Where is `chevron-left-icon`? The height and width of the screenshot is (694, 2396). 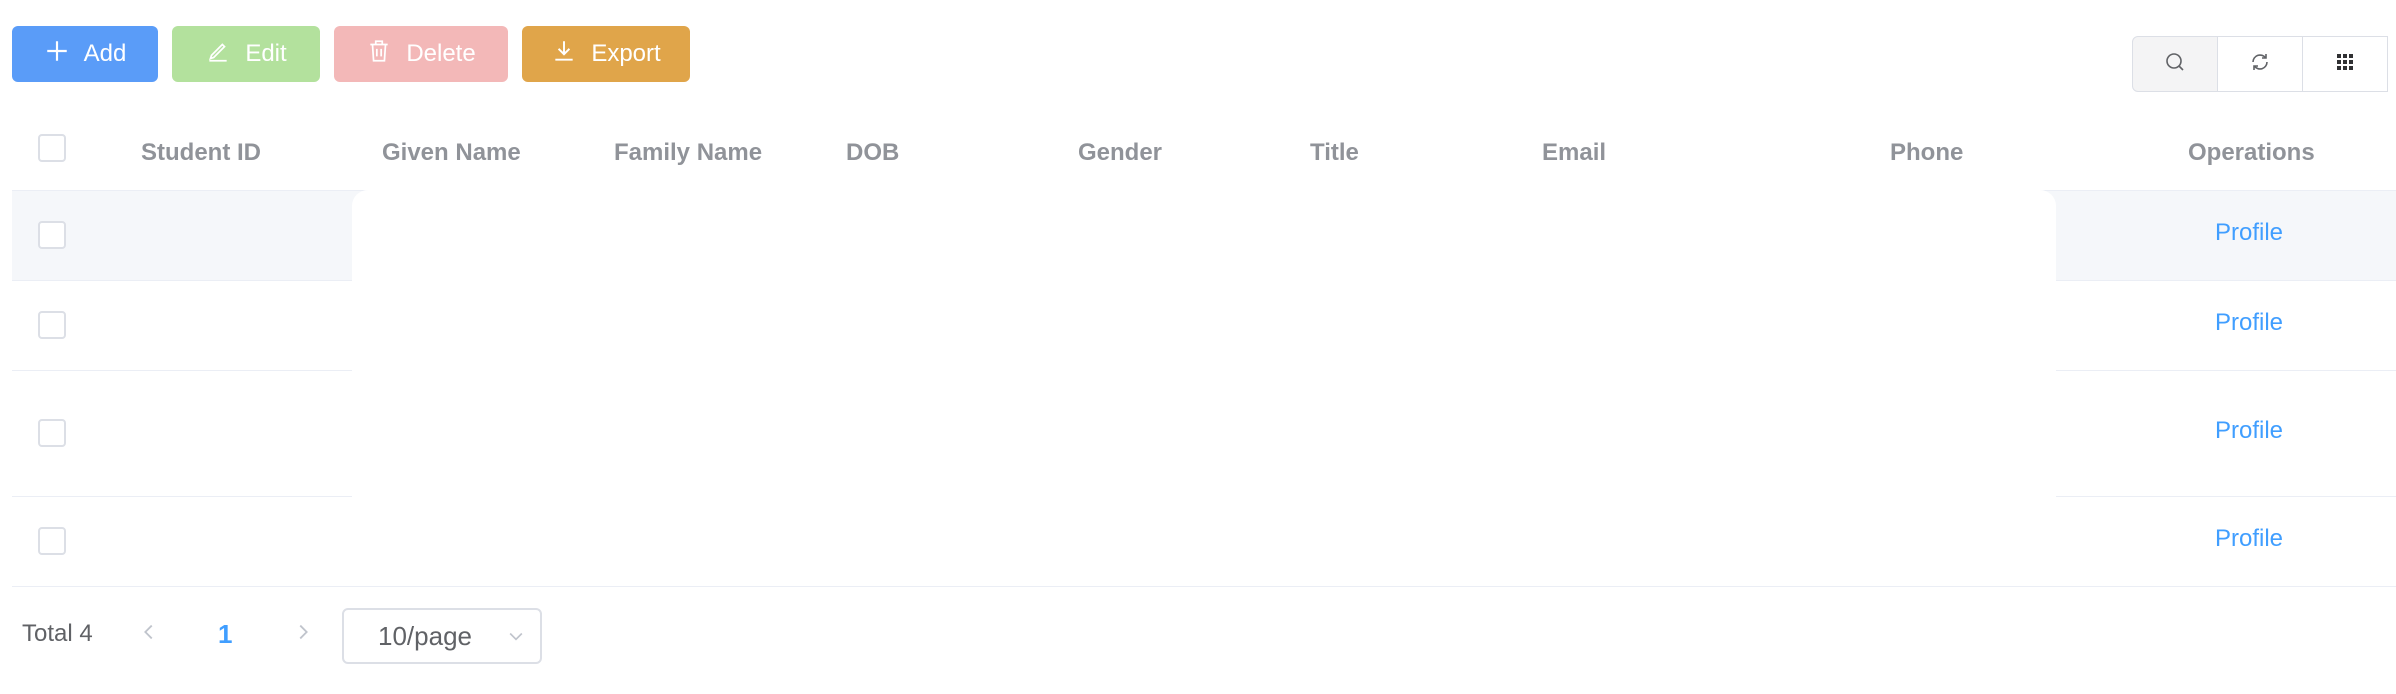
chevron-left-icon is located at coordinates (149, 634).